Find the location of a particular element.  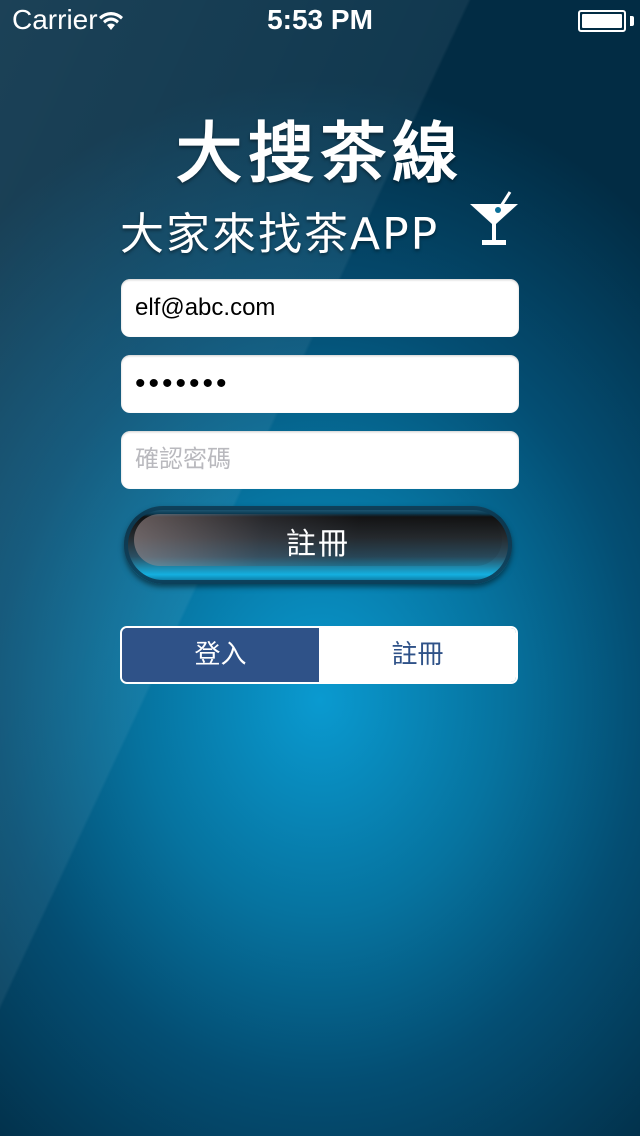

battery-tip is located at coordinates (632, 21).